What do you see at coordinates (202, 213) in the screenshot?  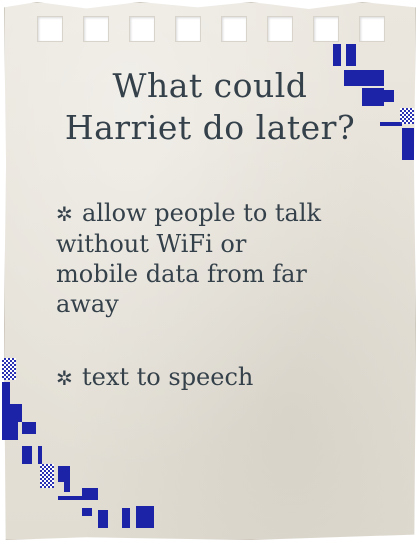 I see `bullet-text: allow people to talk` at bounding box center [202, 213].